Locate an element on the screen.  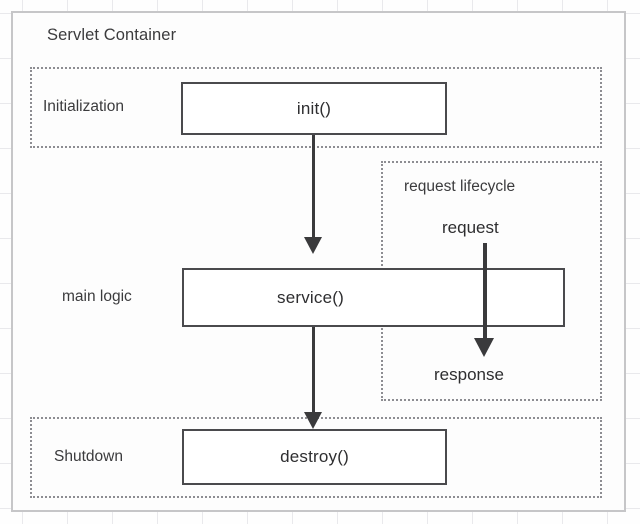
method-label-init: init() is located at coordinates (314, 108).